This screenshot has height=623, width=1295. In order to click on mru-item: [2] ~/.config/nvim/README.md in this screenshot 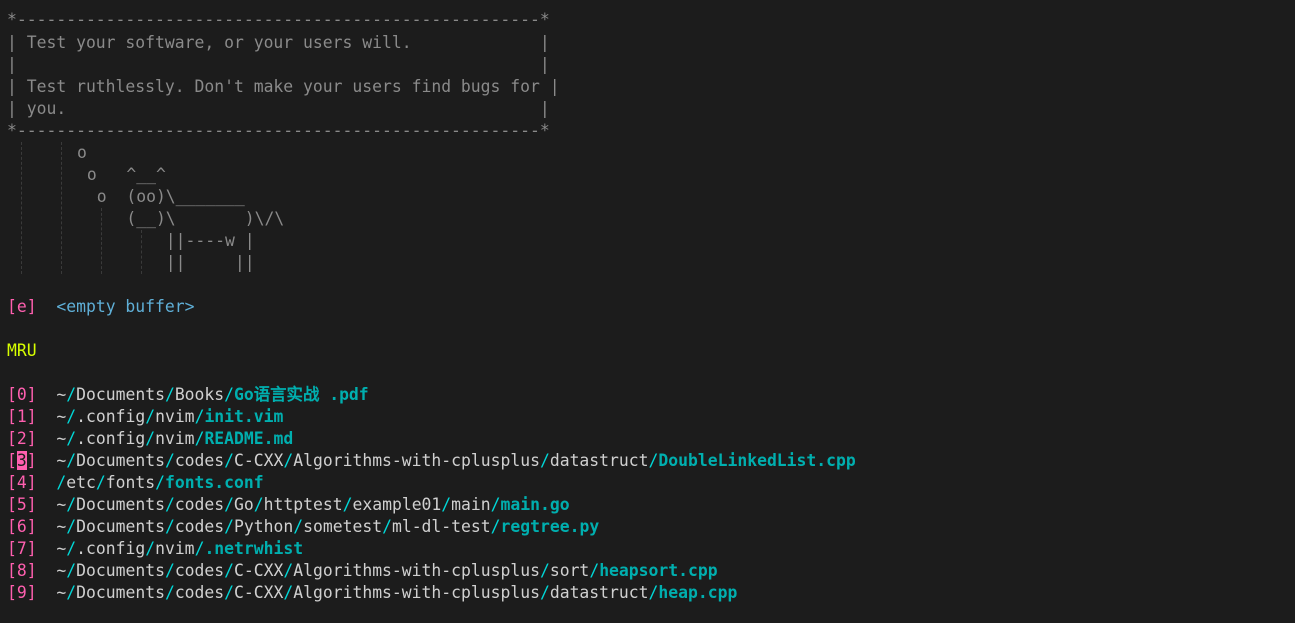, I will do `click(150, 439)`.